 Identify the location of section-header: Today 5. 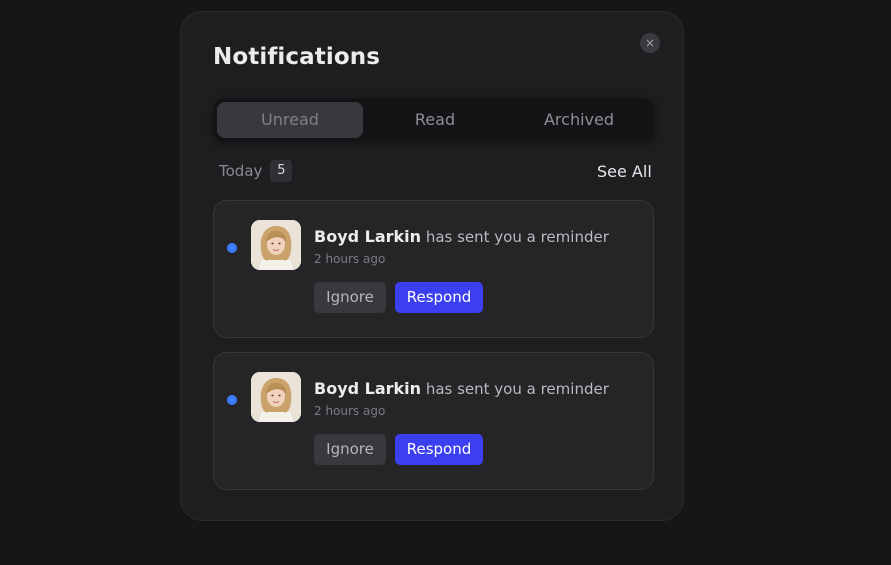
(256, 171).